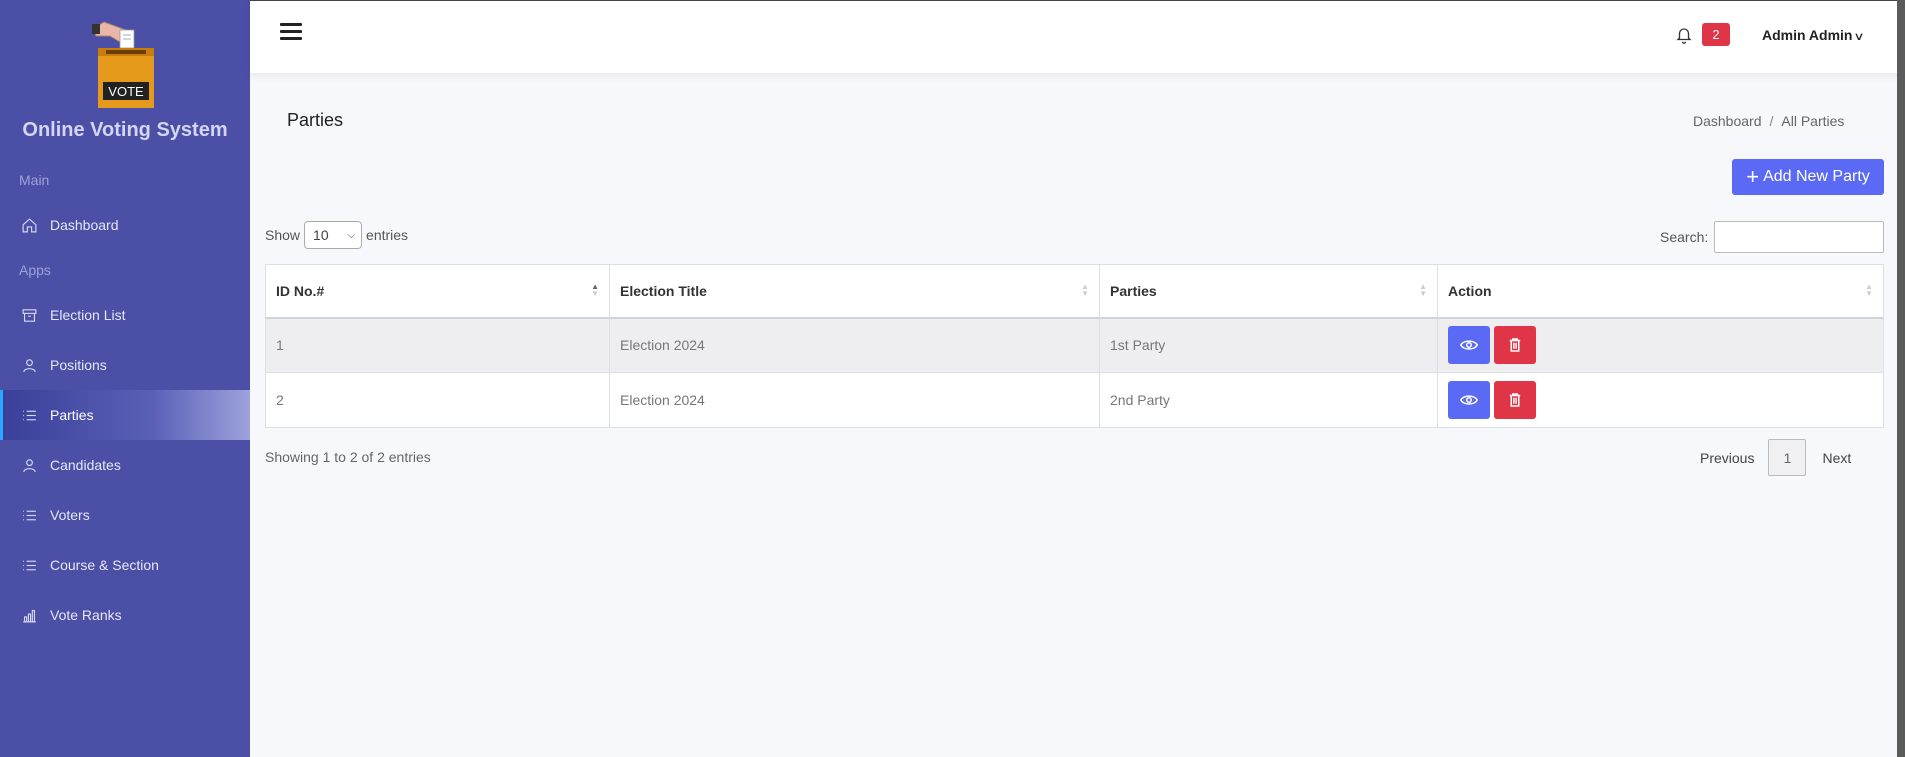 This screenshot has width=1905, height=757. Describe the element at coordinates (125, 225) in the screenshot. I see `sidebar-item-dashboard: Dashboard` at that location.